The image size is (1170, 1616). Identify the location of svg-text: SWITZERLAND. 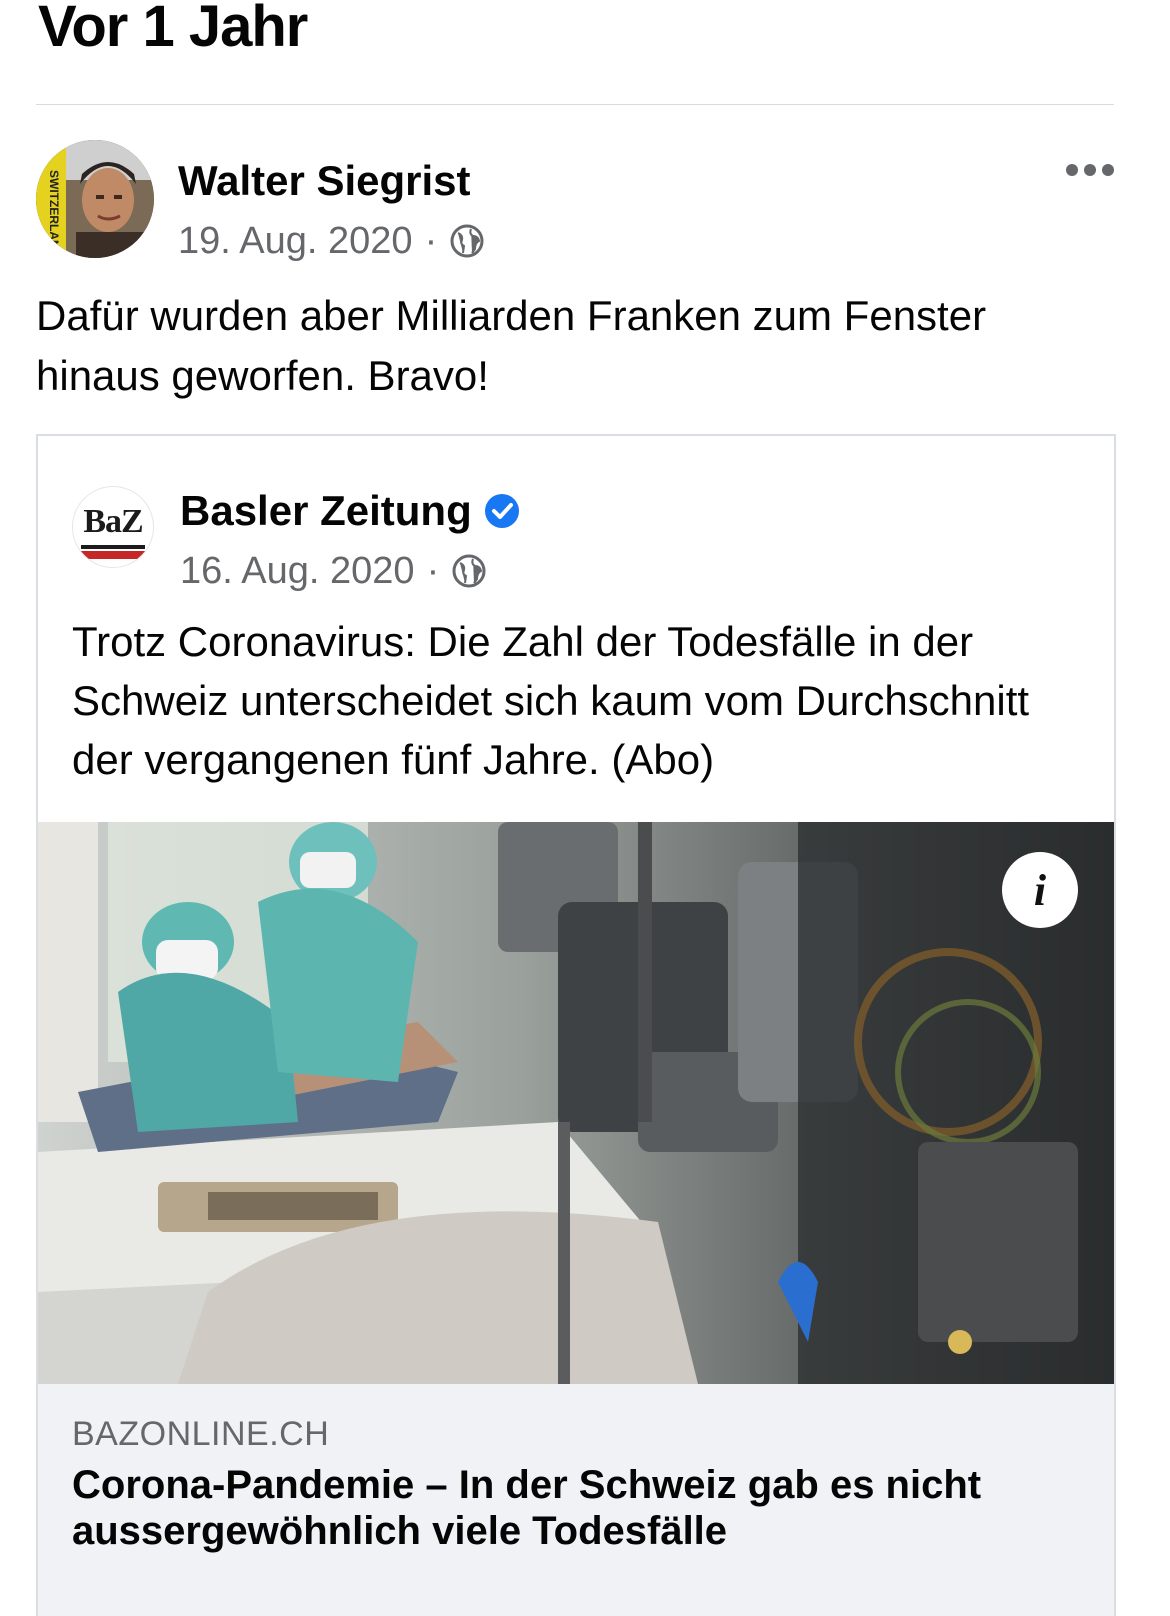
(54, 214).